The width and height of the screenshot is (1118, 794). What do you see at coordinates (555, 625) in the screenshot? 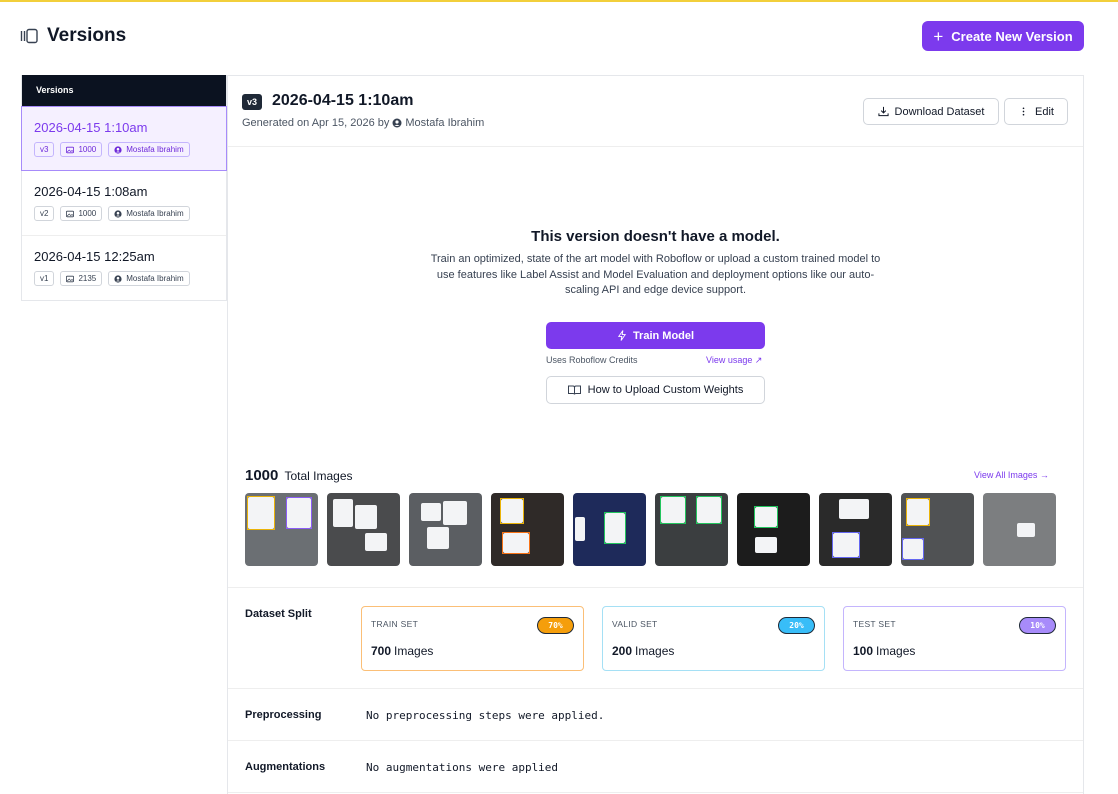
I see `train-percent-badge: 70%` at bounding box center [555, 625].